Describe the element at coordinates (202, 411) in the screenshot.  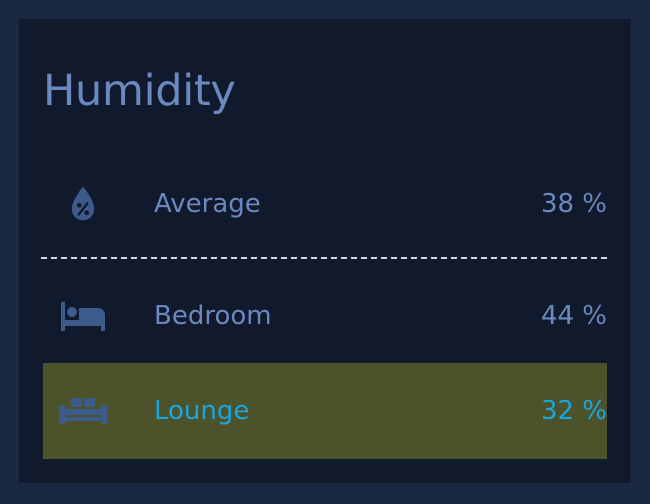
I see `room-label: Lounge` at that location.